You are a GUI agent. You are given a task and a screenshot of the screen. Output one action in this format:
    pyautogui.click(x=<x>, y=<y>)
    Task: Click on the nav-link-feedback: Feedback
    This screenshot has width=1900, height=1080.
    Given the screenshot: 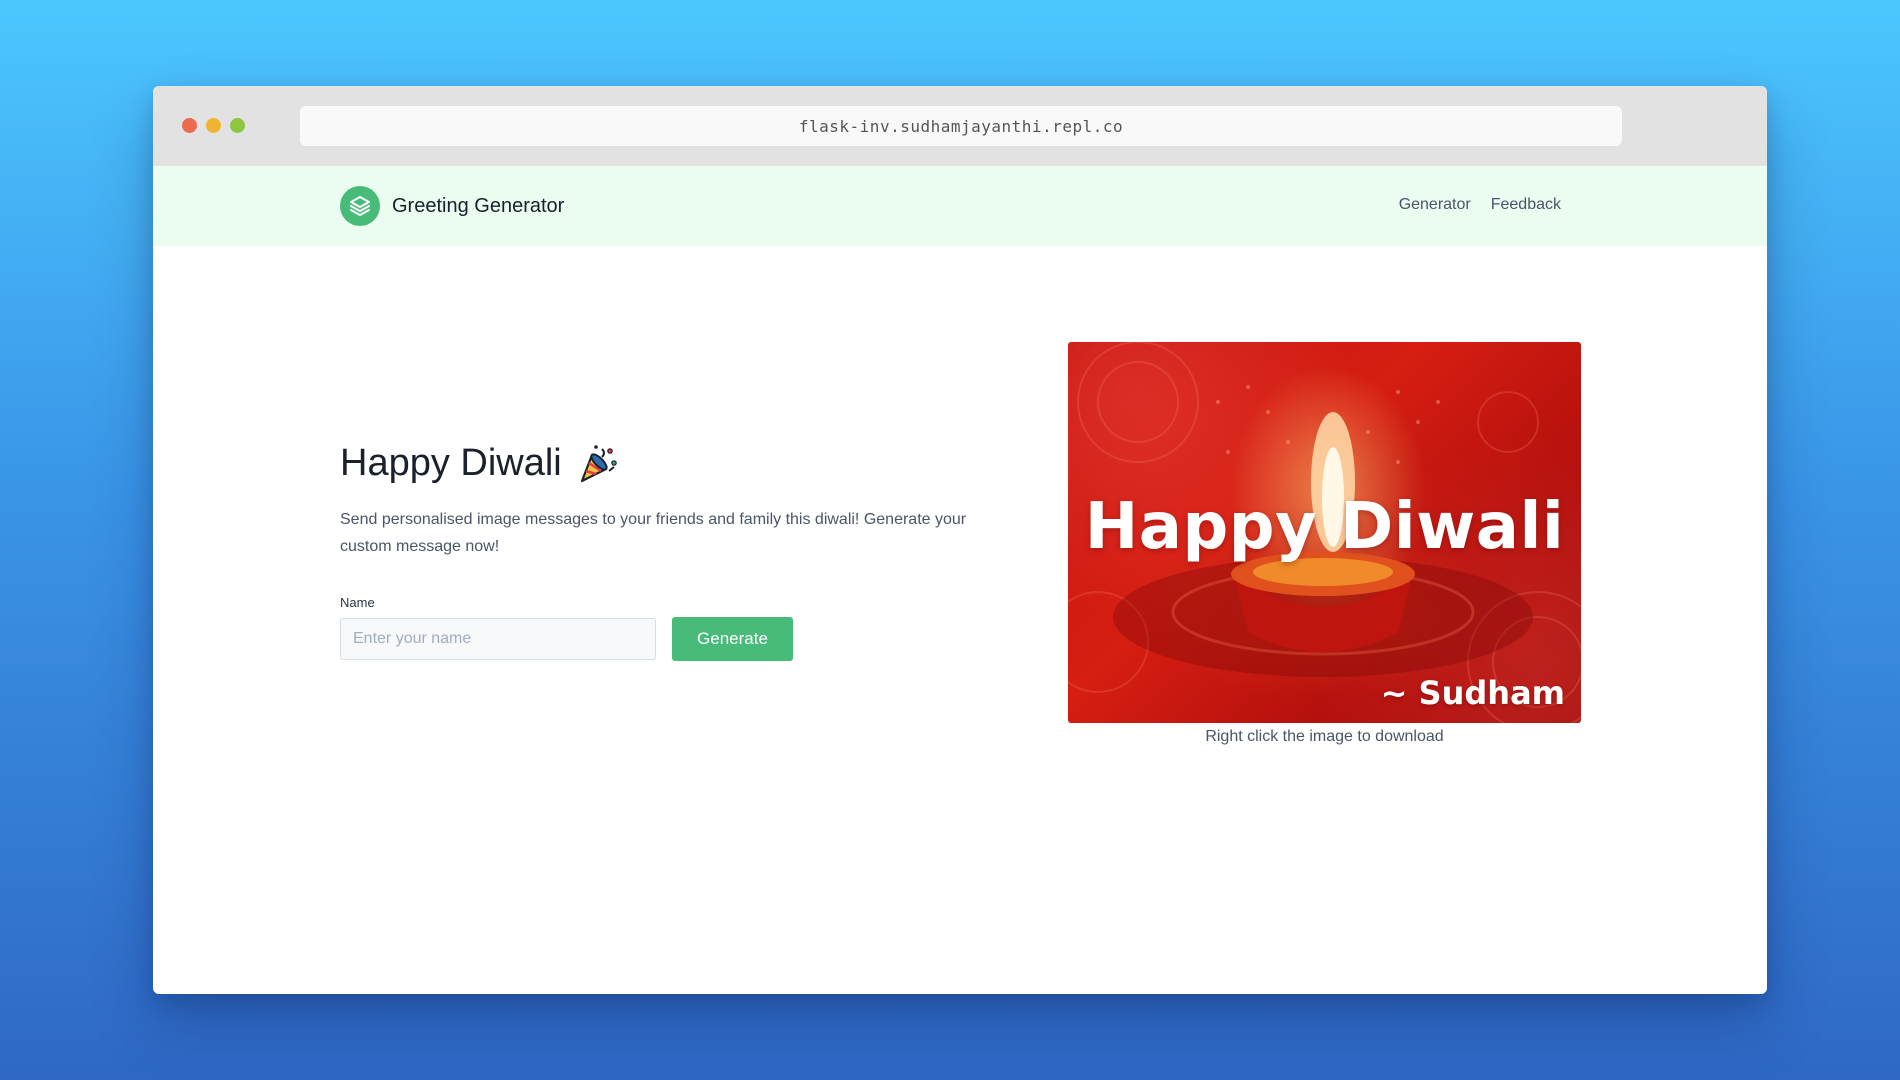 What is the action you would take?
    pyautogui.click(x=1526, y=205)
    